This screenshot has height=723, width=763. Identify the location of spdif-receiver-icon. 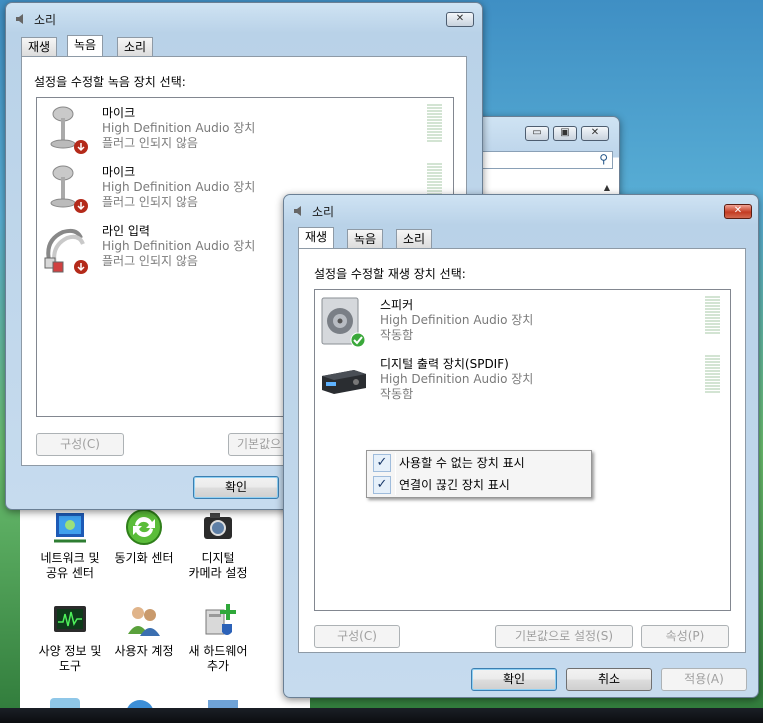
(344, 382).